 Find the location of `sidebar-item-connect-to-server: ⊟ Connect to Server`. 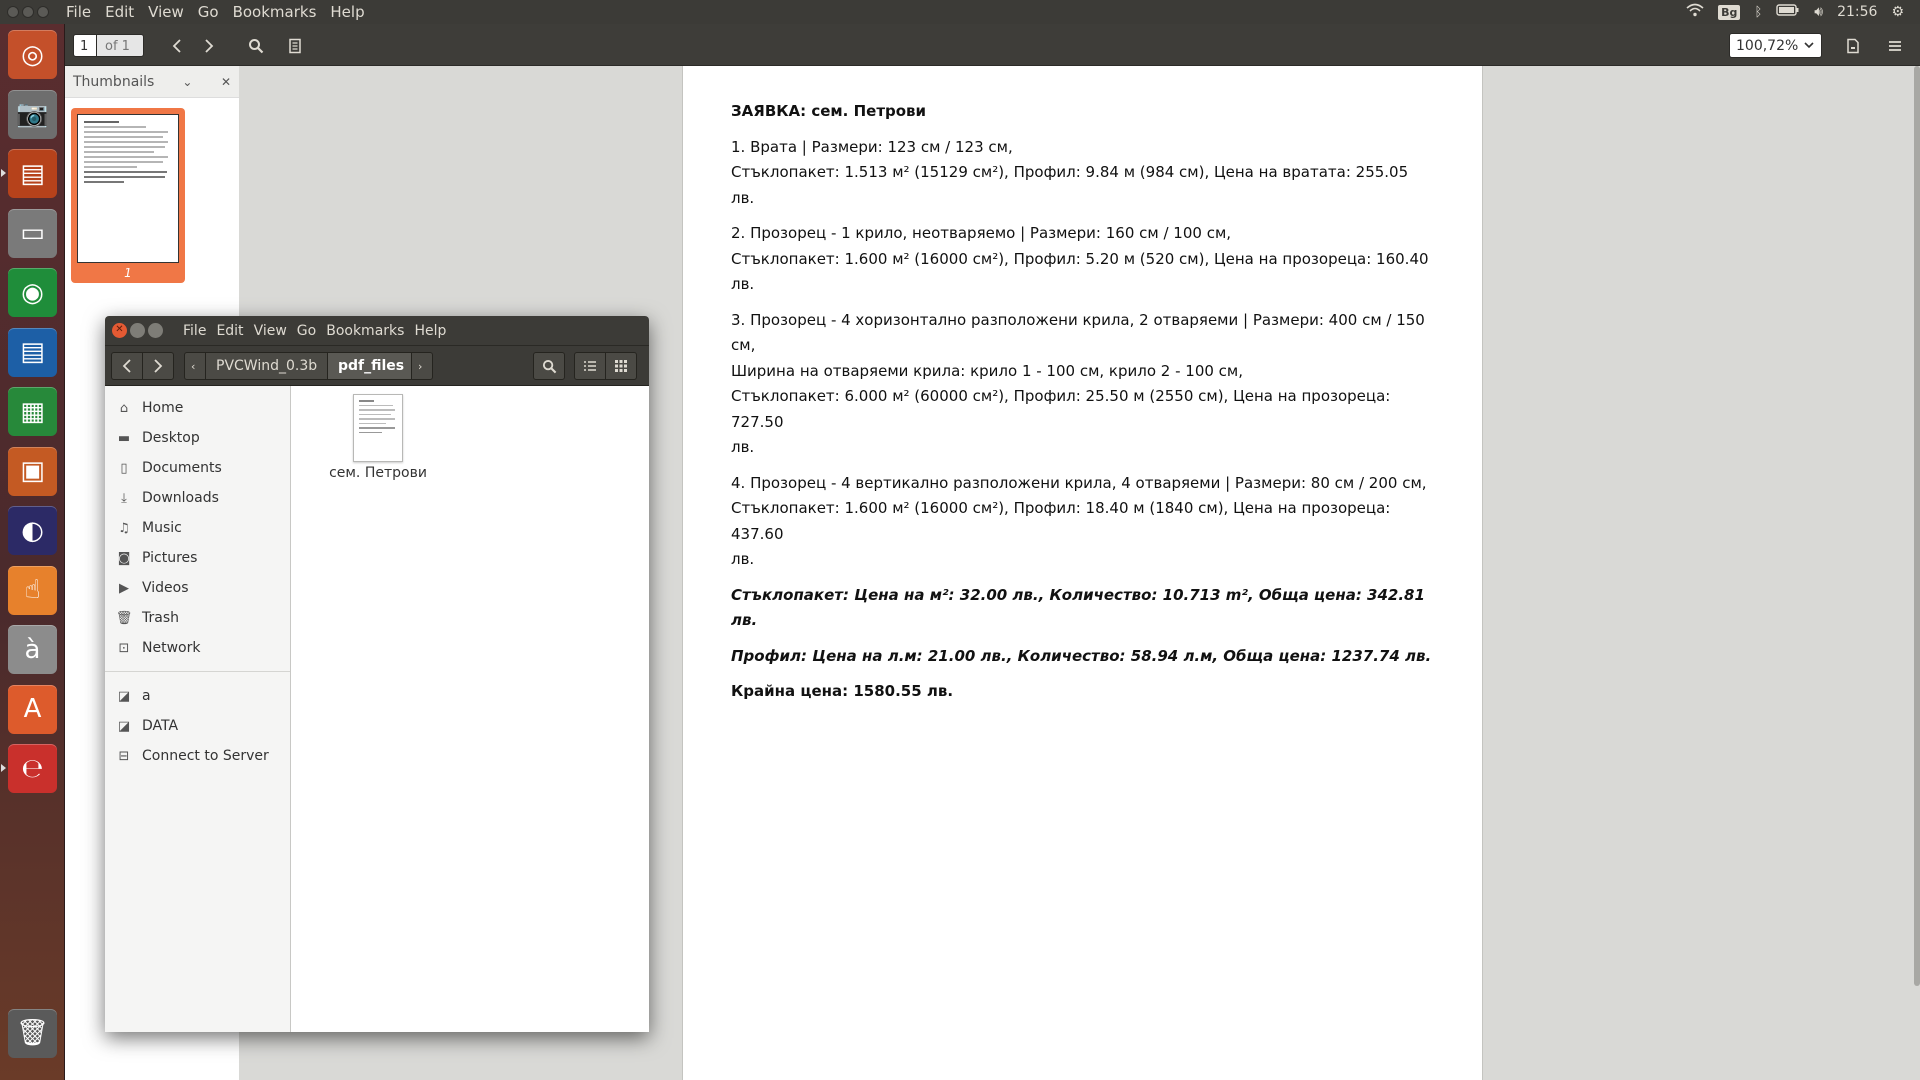

sidebar-item-connect-to-server: ⊟ Connect to Server is located at coordinates (197, 756).